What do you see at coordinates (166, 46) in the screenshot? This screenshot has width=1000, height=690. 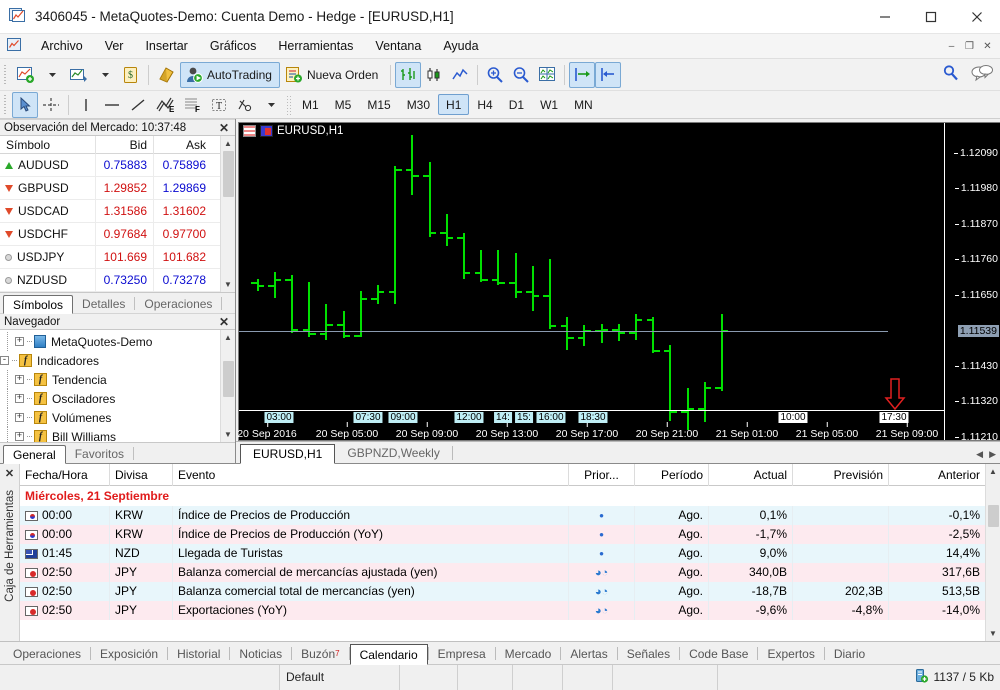 I see `menu-item-insertar: Insertar` at bounding box center [166, 46].